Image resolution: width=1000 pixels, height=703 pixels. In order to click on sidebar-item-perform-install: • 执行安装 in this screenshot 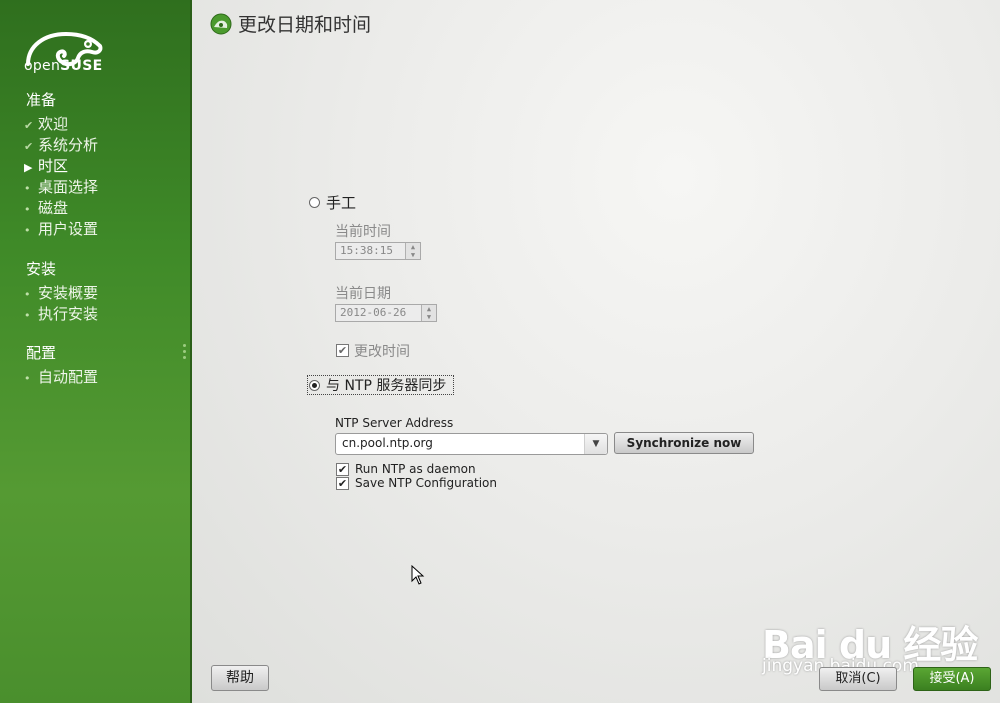, I will do `click(61, 314)`.